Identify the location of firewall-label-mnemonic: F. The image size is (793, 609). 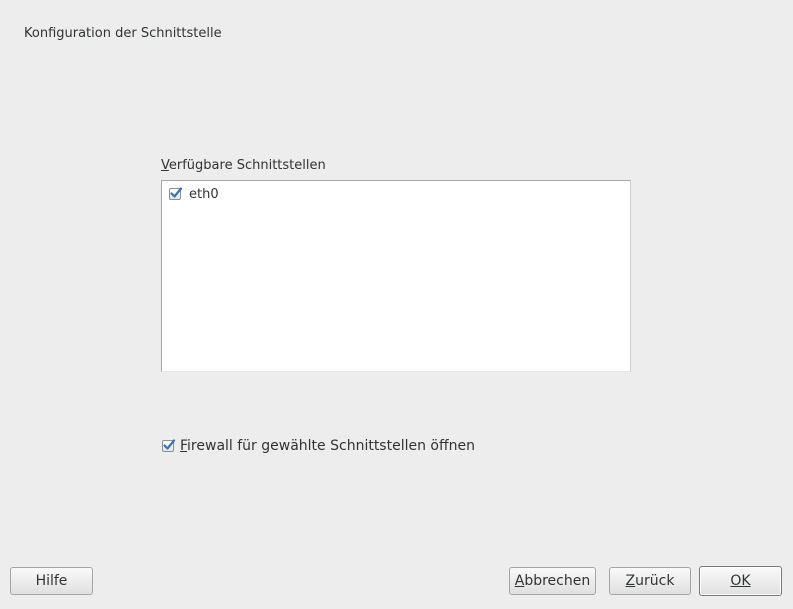
(184, 446).